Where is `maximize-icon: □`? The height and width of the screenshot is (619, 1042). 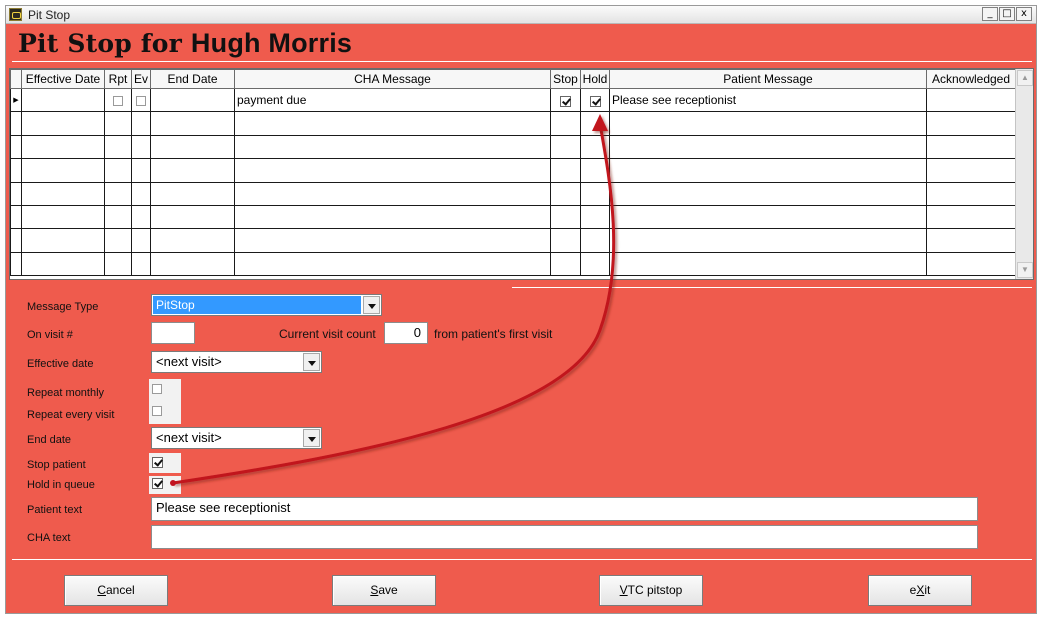
maximize-icon: □ is located at coordinates (1007, 14).